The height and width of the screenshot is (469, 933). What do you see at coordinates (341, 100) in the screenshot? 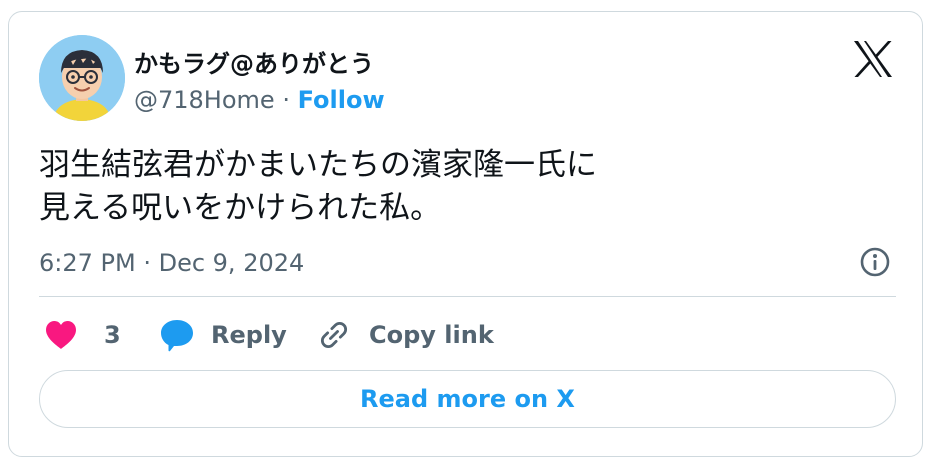
I see `follow-button: Follow` at bounding box center [341, 100].